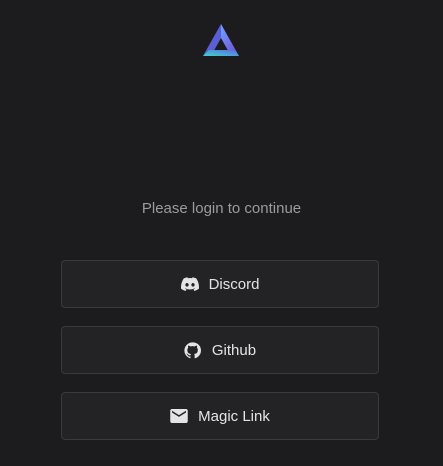 Image resolution: width=443 pixels, height=466 pixels. What do you see at coordinates (234, 416) in the screenshot?
I see `magic-link-label: Magic Link` at bounding box center [234, 416].